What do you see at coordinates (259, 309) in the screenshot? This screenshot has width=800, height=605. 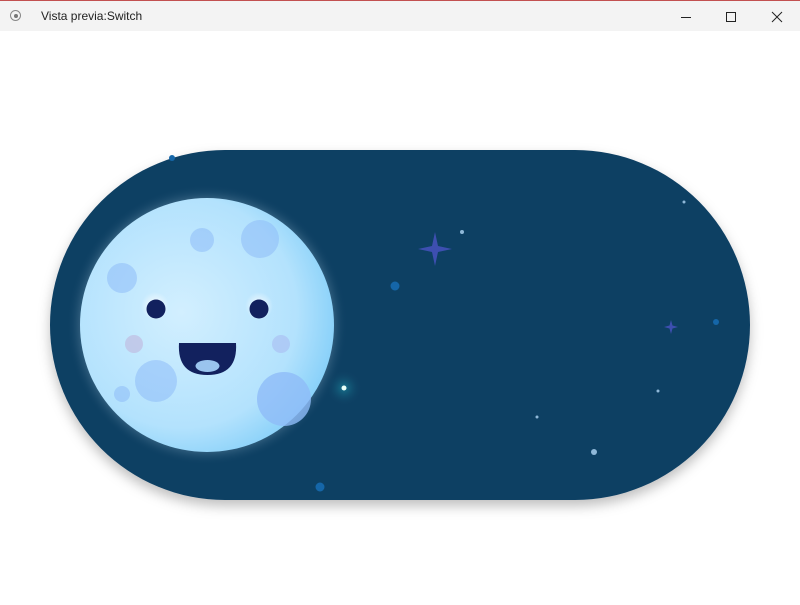 I see `right-eye` at bounding box center [259, 309].